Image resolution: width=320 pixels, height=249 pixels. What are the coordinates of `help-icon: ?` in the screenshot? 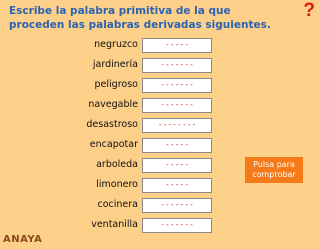 It's located at (309, 11).